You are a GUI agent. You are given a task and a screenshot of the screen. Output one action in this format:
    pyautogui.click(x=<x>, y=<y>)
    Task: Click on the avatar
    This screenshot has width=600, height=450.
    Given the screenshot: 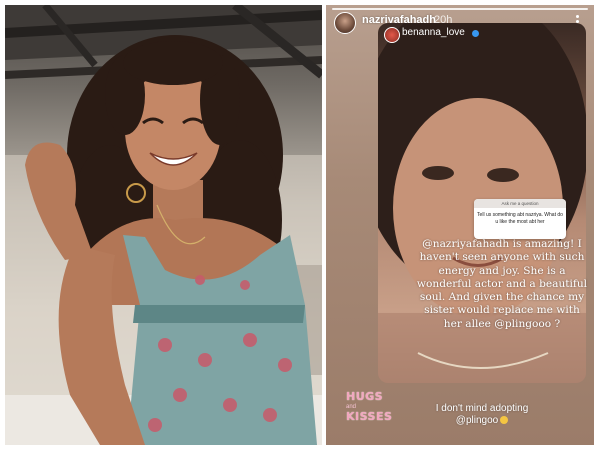 What is the action you would take?
    pyautogui.click(x=345, y=23)
    